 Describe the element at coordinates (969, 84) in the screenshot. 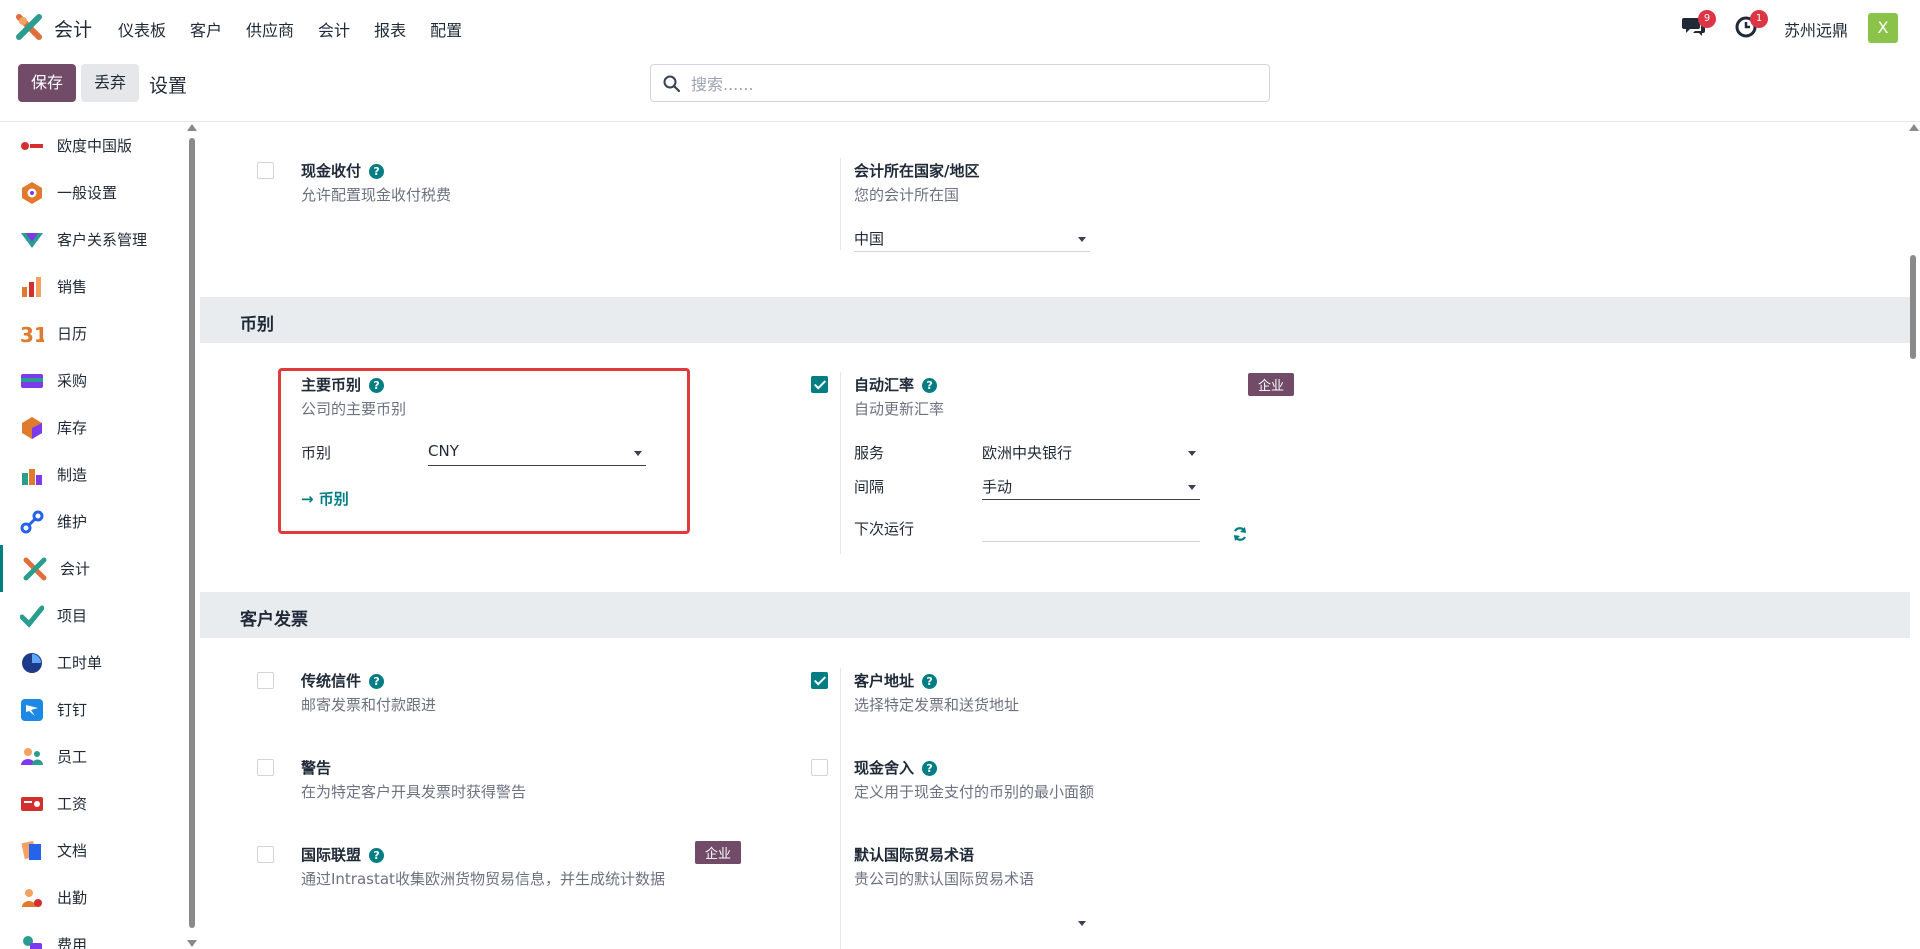

I see `search-input` at that location.